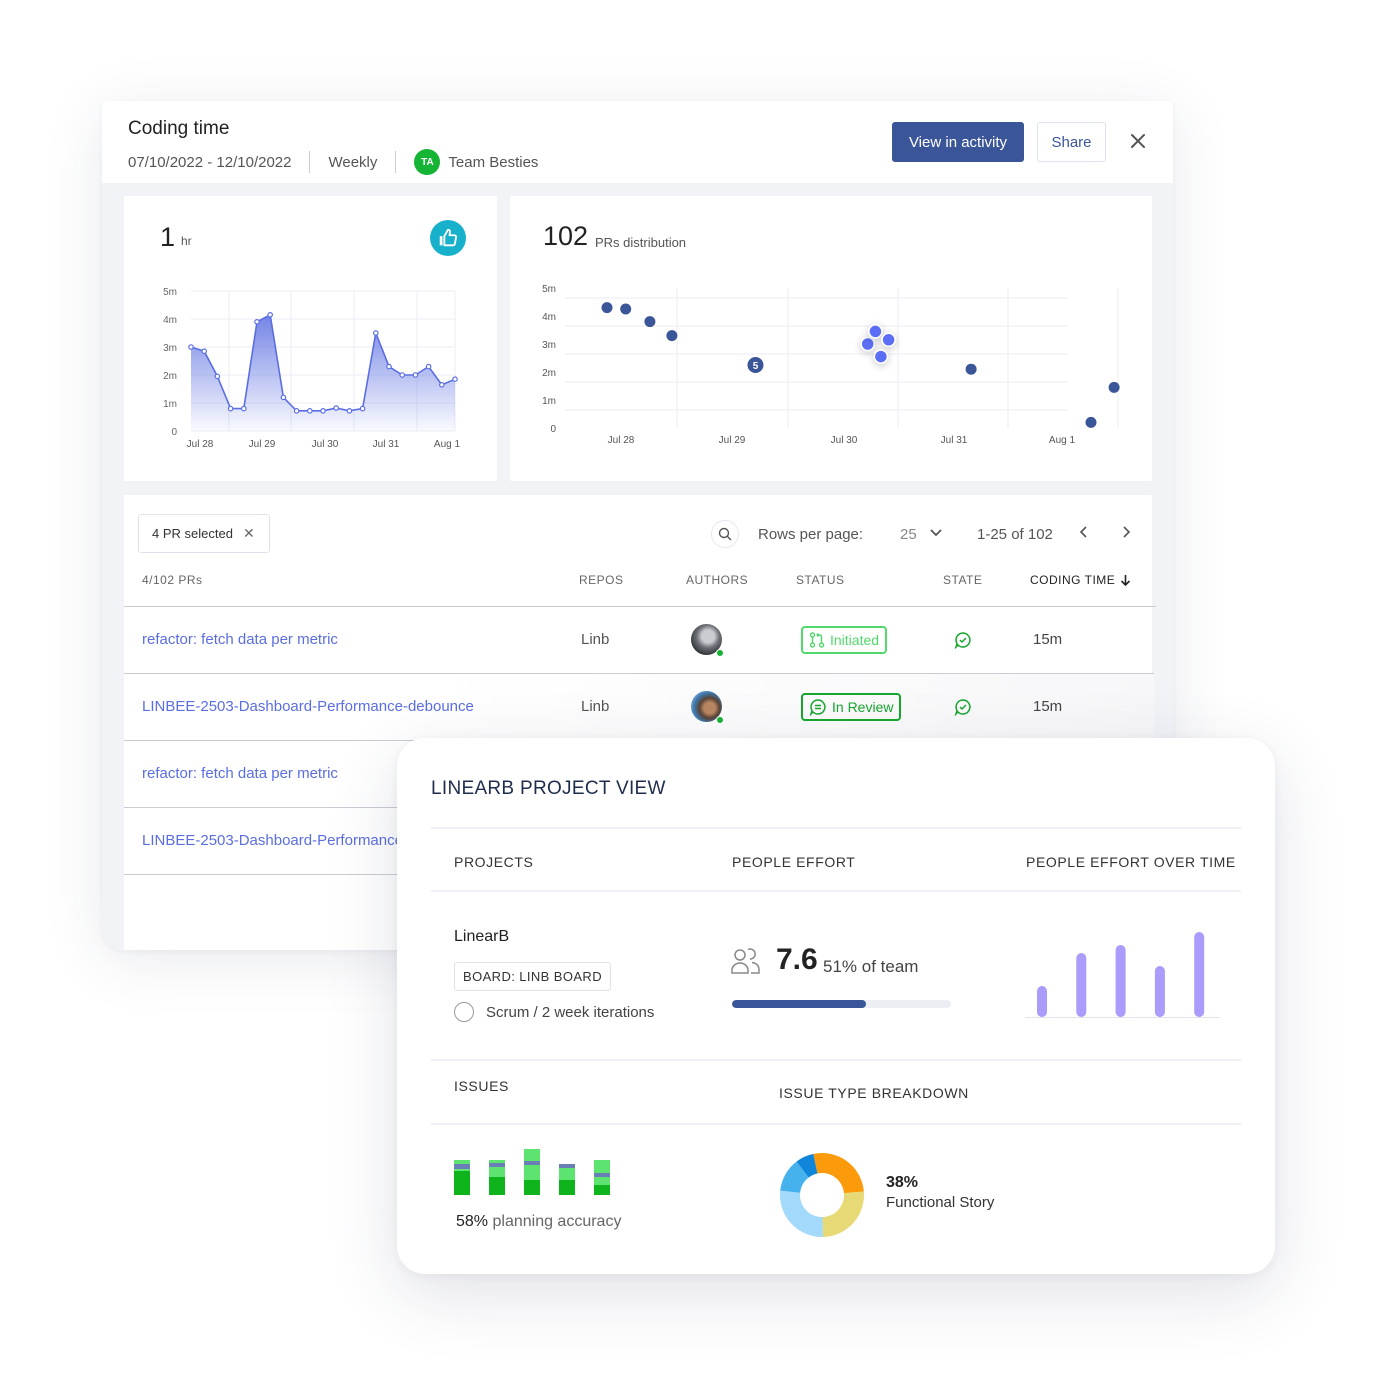  What do you see at coordinates (170, 348) in the screenshot?
I see `y-tick-label: 3m` at bounding box center [170, 348].